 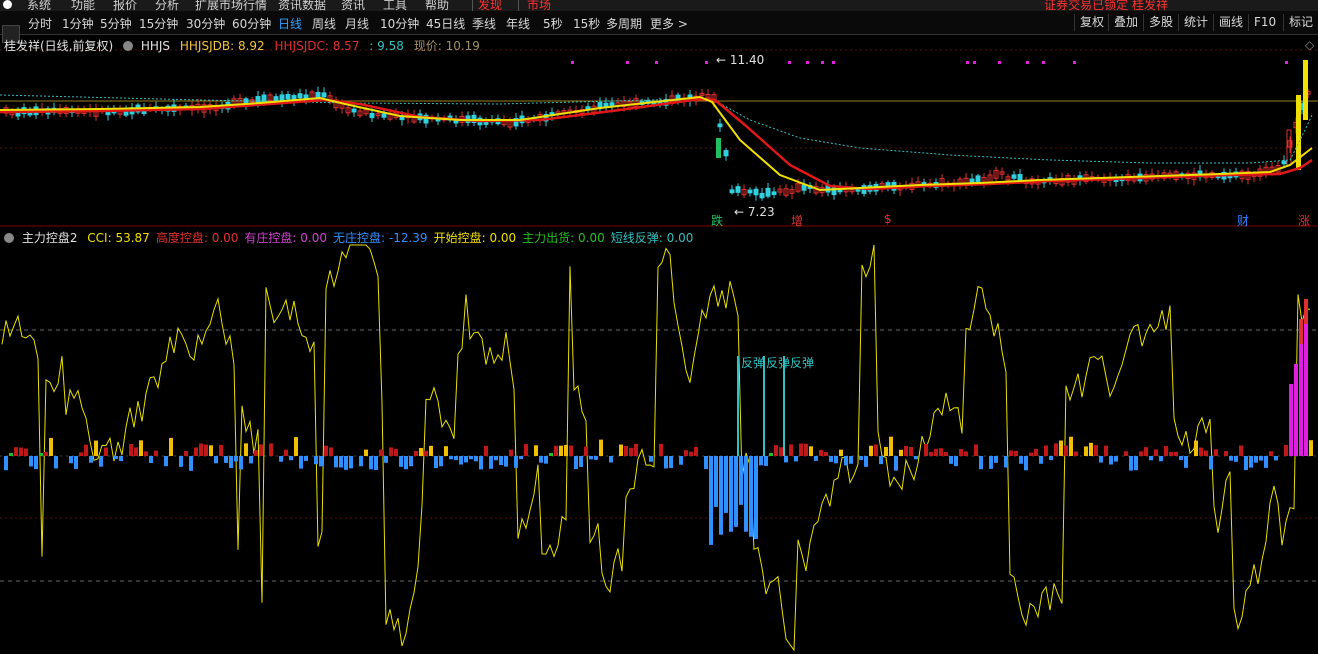 I want to click on sub-indicator-value: -12.39, so click(x=408, y=238).